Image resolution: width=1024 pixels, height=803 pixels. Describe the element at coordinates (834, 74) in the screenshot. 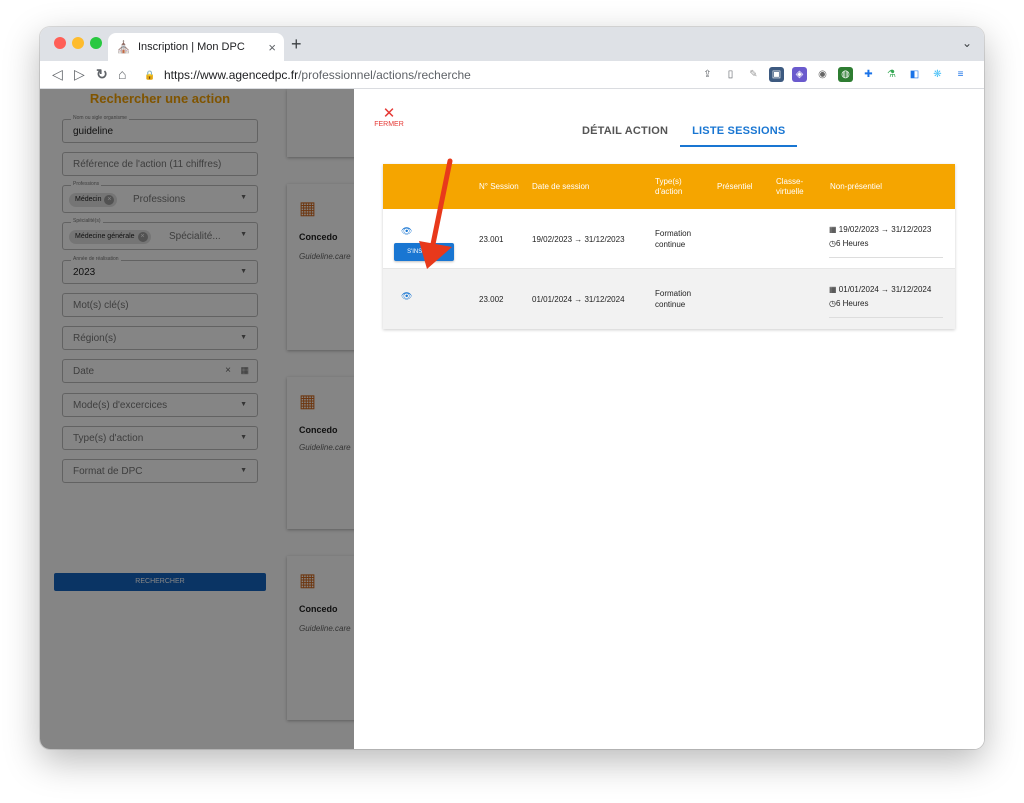

I see `extension-icons: ⇪ ▯ ✎ ▣ ◈ ◉ ◍ ✚ ⚗ ◧ ❋ ≡` at that location.